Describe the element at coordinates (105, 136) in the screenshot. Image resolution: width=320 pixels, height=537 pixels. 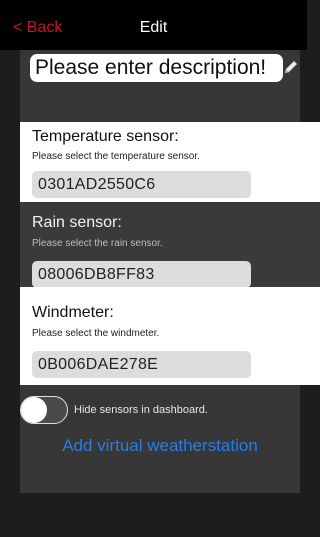
I see `temperature-sensor-title: Temperature sensor:` at that location.